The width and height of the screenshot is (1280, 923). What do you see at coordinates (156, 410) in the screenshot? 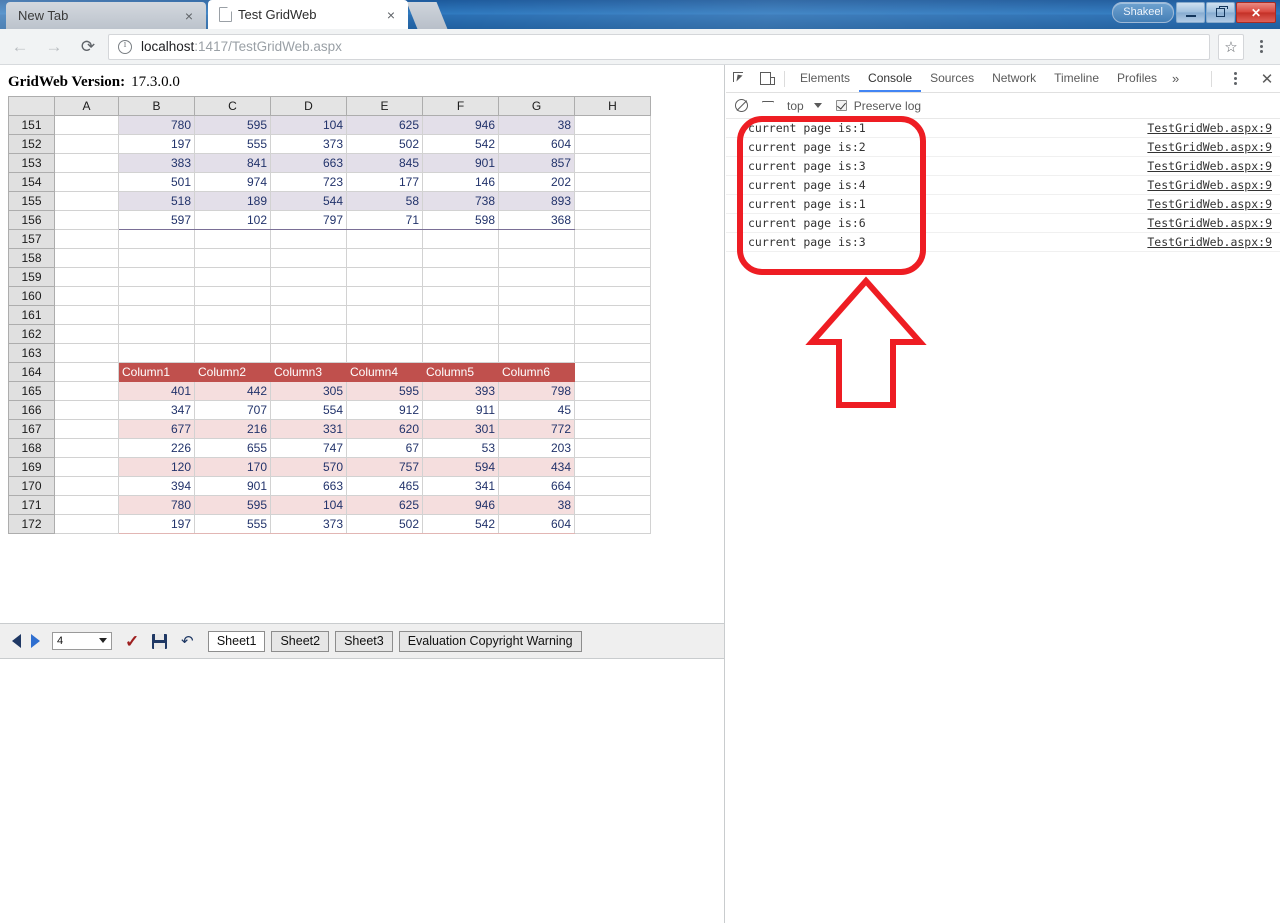
I see `cell-B166: 347` at bounding box center [156, 410].